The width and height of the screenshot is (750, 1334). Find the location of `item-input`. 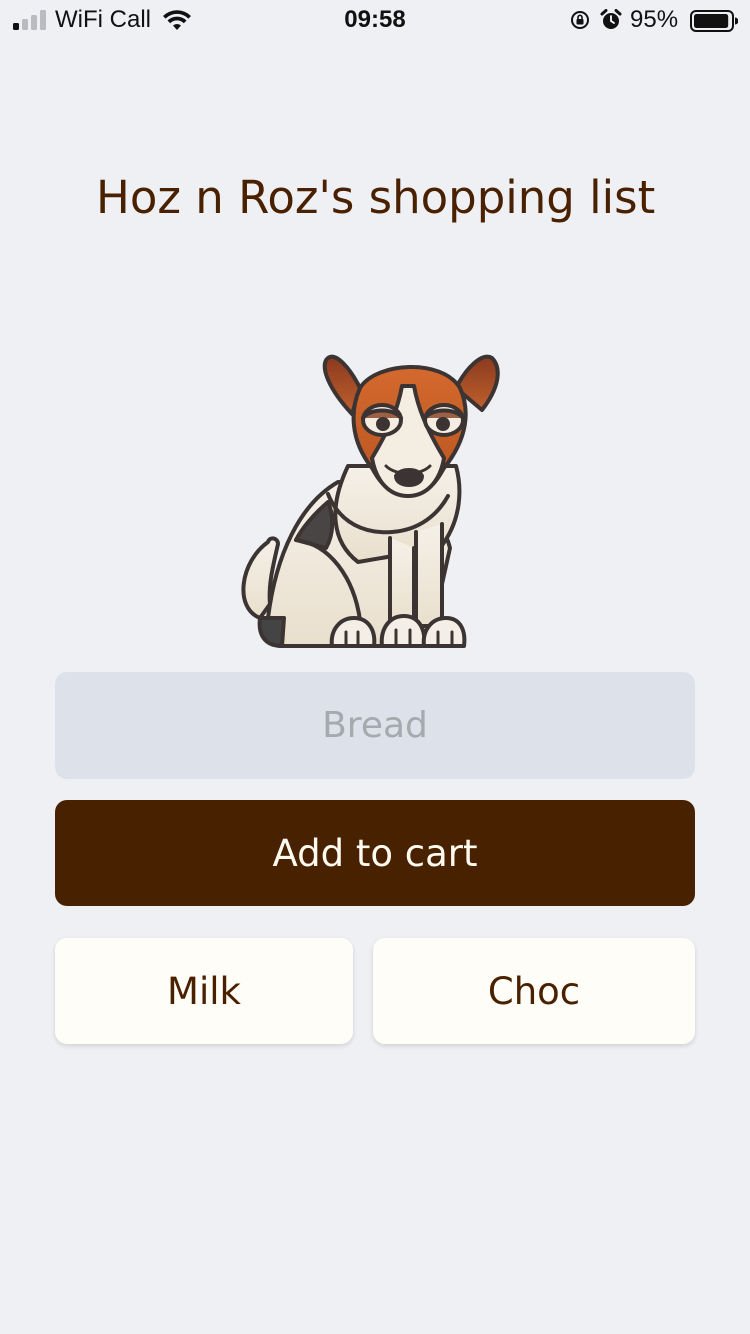

item-input is located at coordinates (375, 725).